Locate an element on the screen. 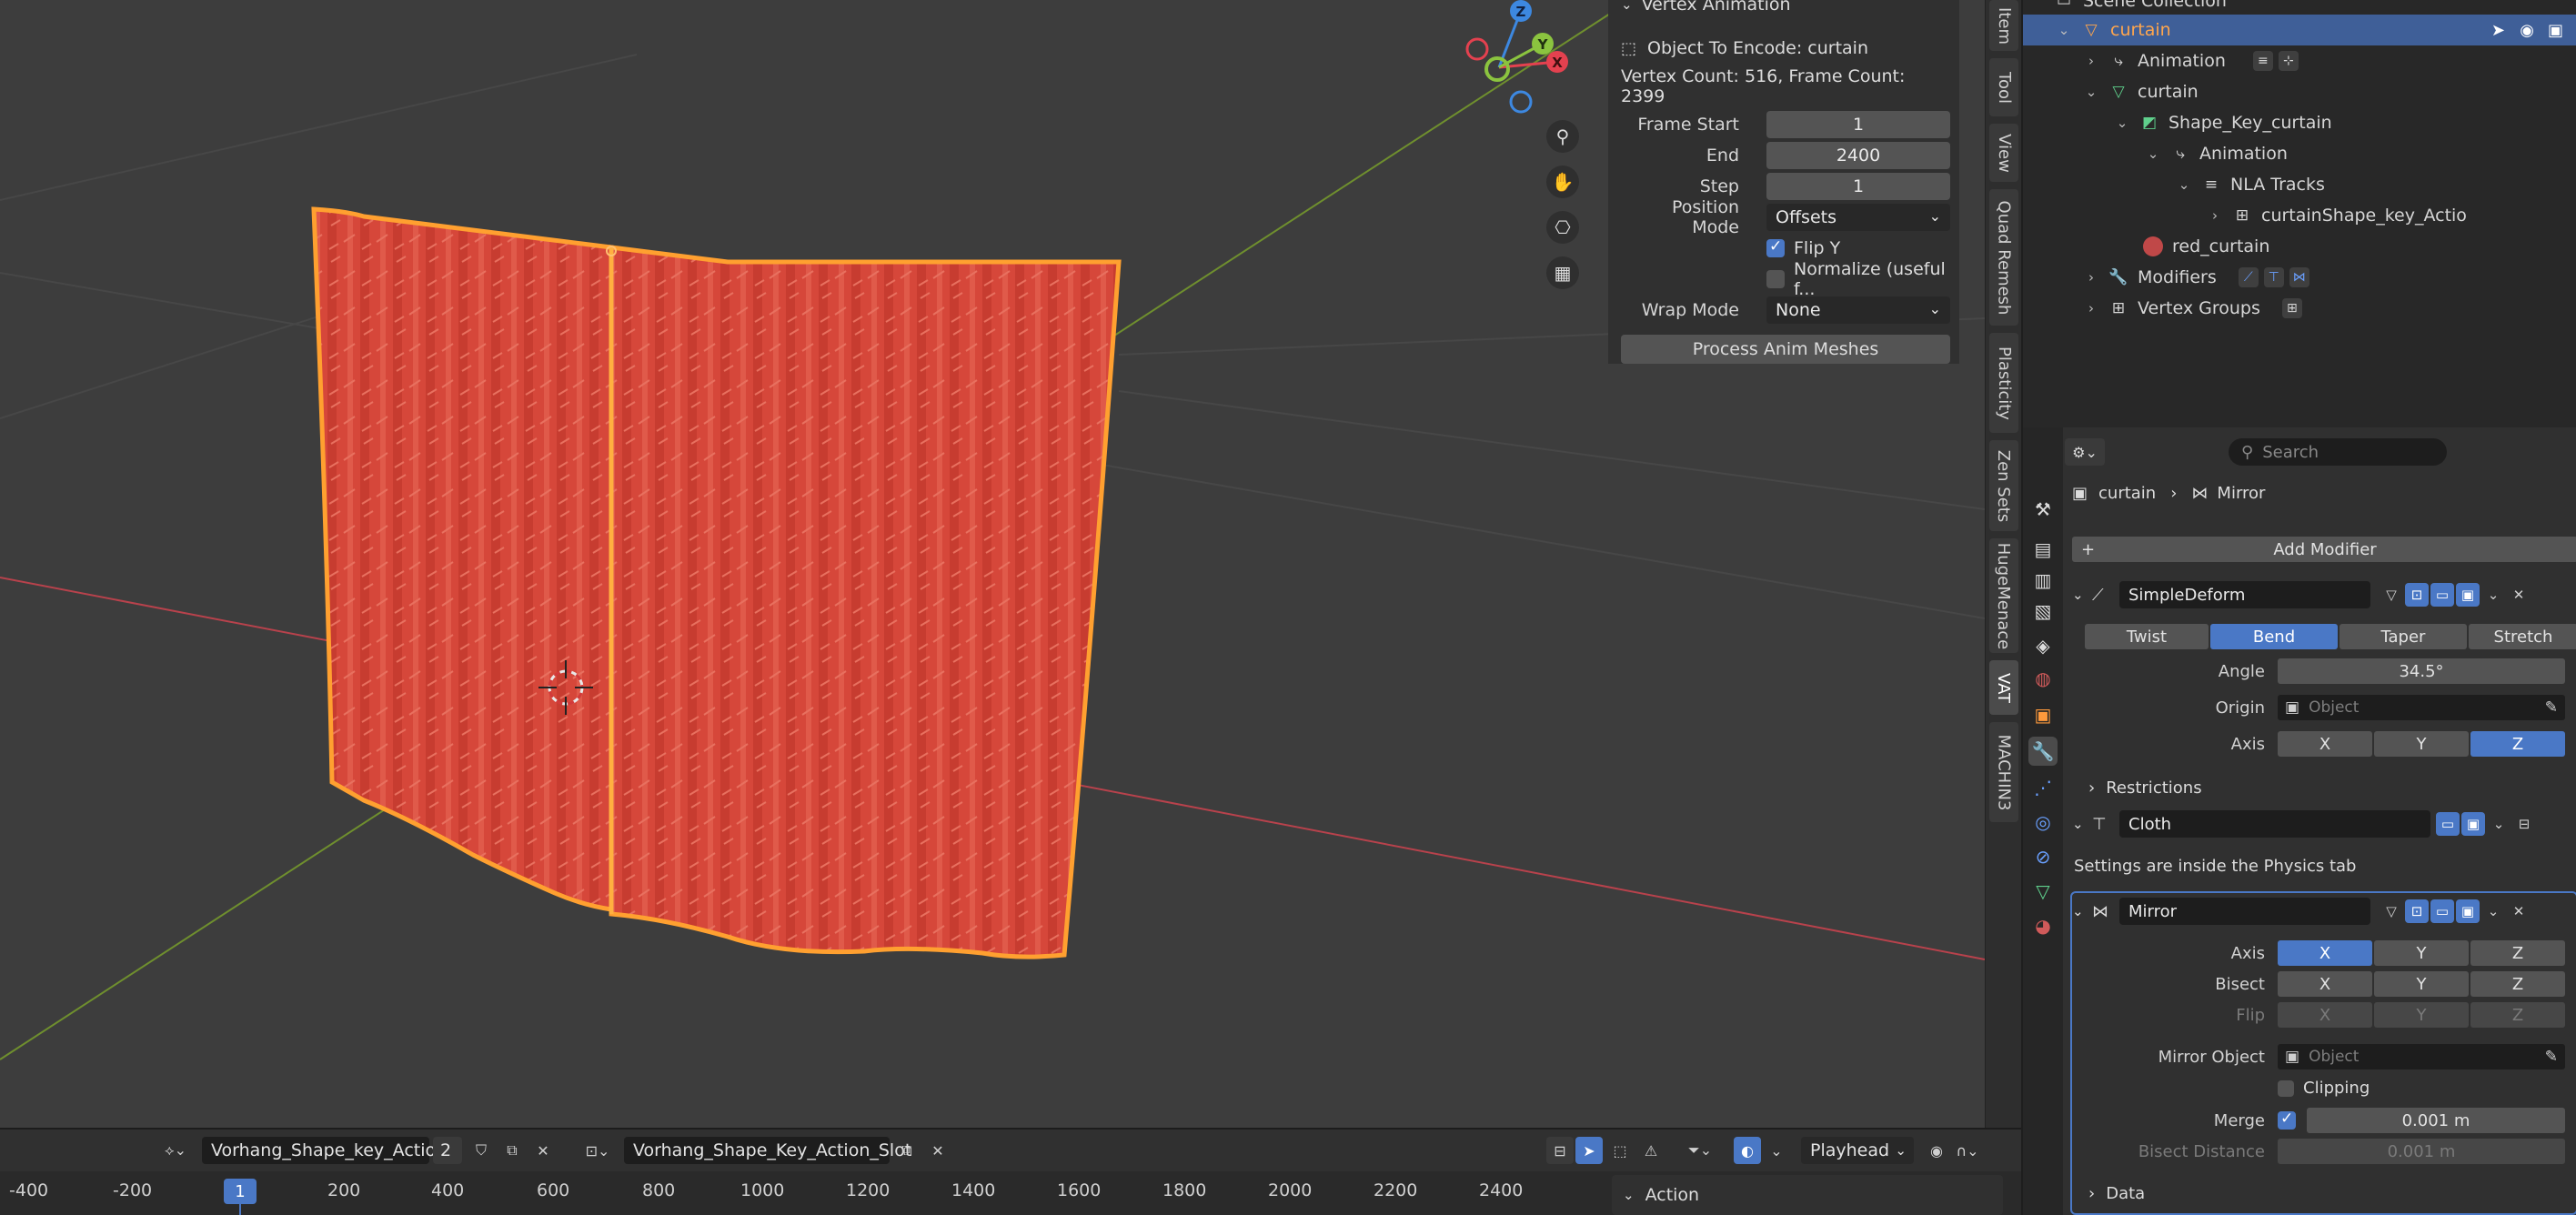  outliner-row-vertex-groups: › ⊞ Vertex Groups ⊞ is located at coordinates (2299, 308).